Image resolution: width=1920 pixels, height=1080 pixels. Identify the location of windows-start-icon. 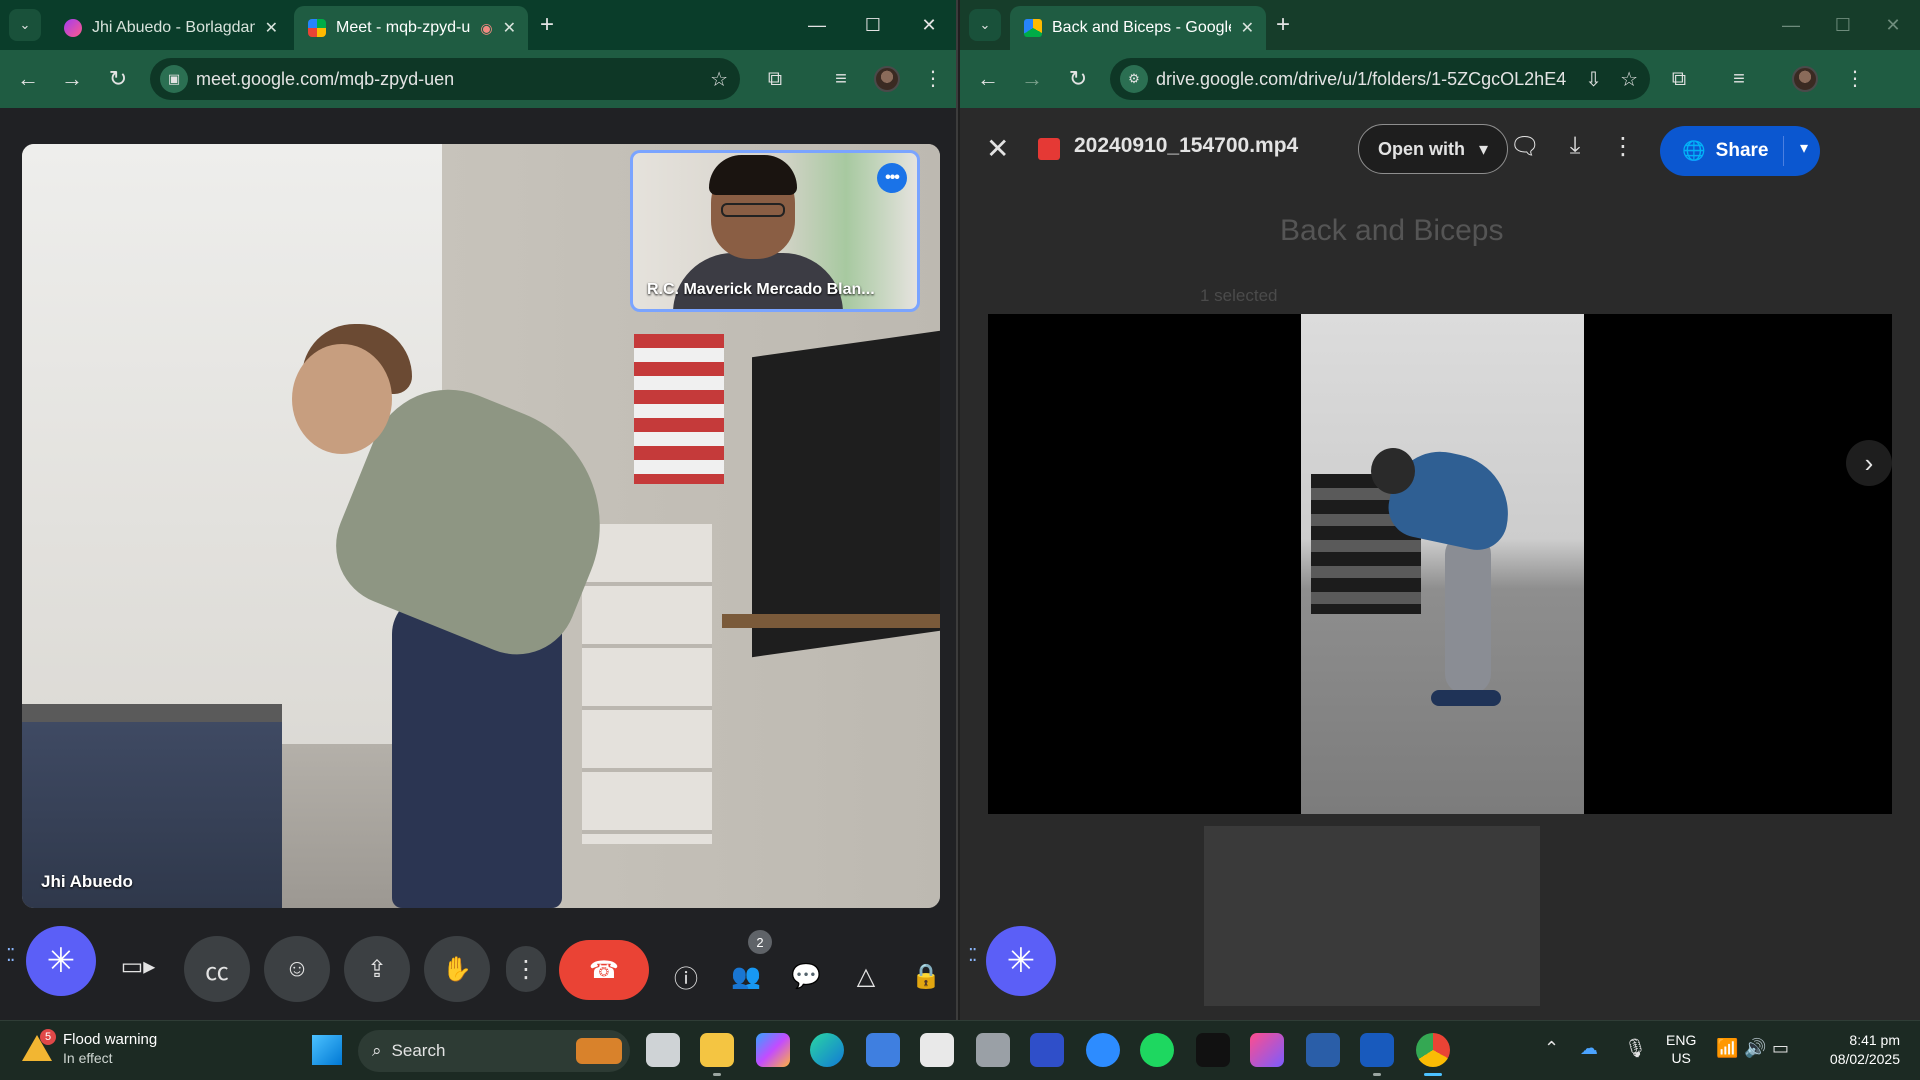
(327, 1050).